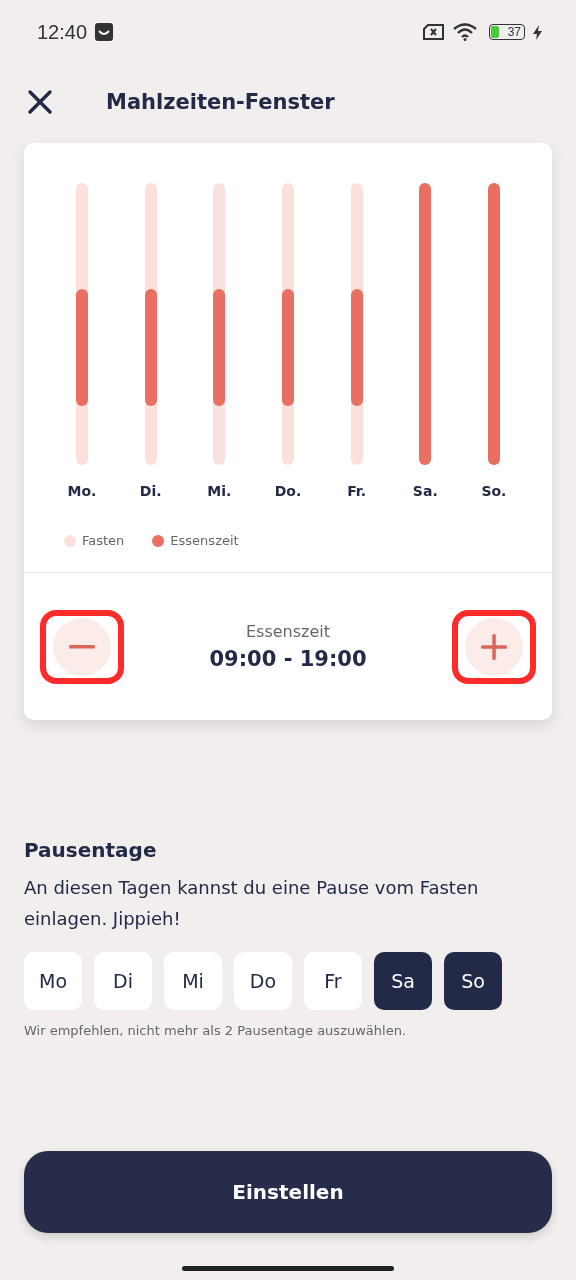  What do you see at coordinates (150, 491) in the screenshot?
I see `day-label: Di.` at bounding box center [150, 491].